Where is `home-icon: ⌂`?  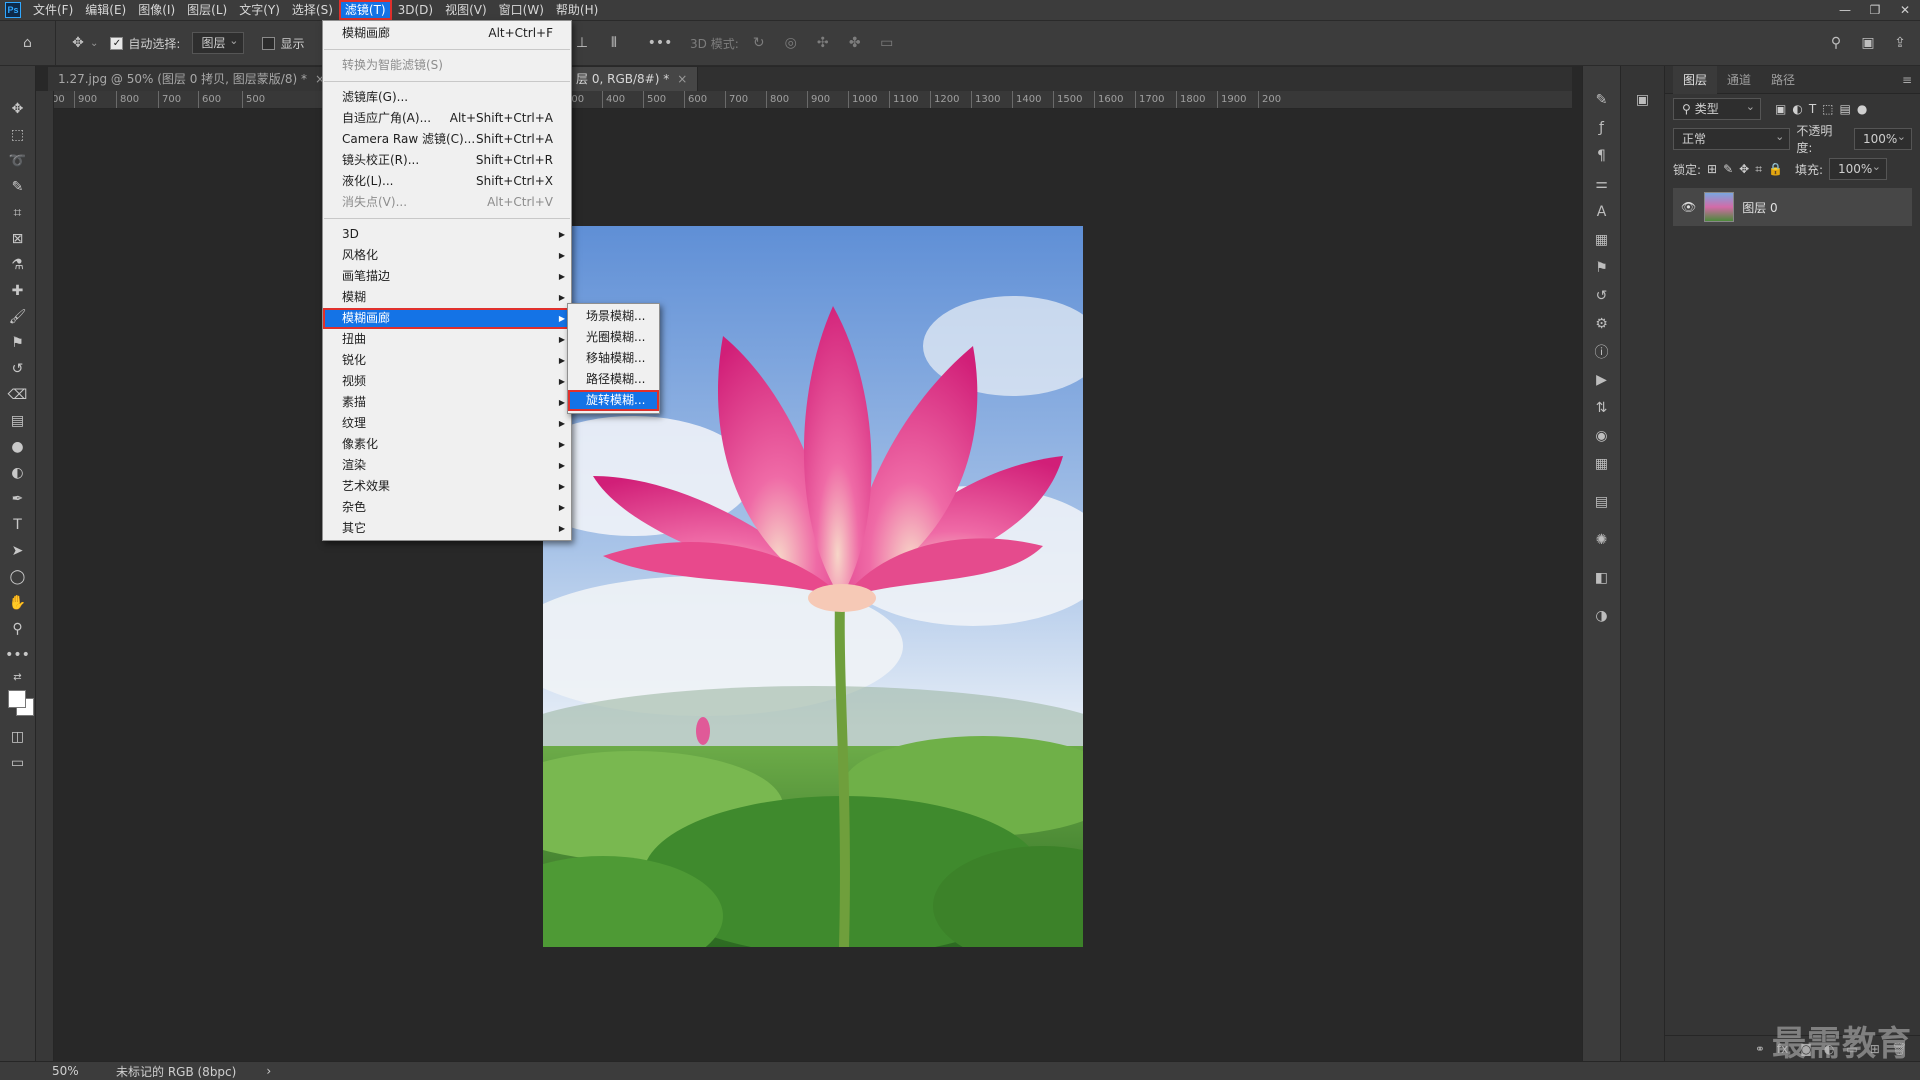 home-icon: ⌂ is located at coordinates (28, 43).